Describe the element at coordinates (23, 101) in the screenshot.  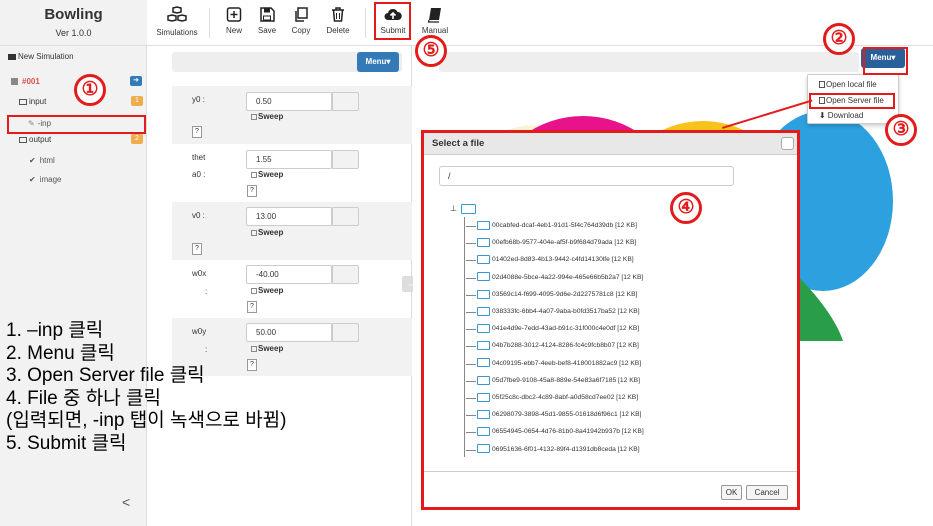
I see `monitor-icon` at that location.